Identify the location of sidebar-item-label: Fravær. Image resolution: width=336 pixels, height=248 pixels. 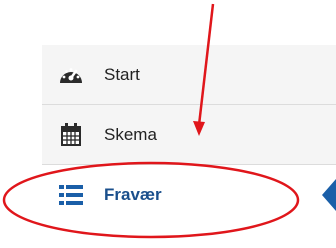
(133, 194).